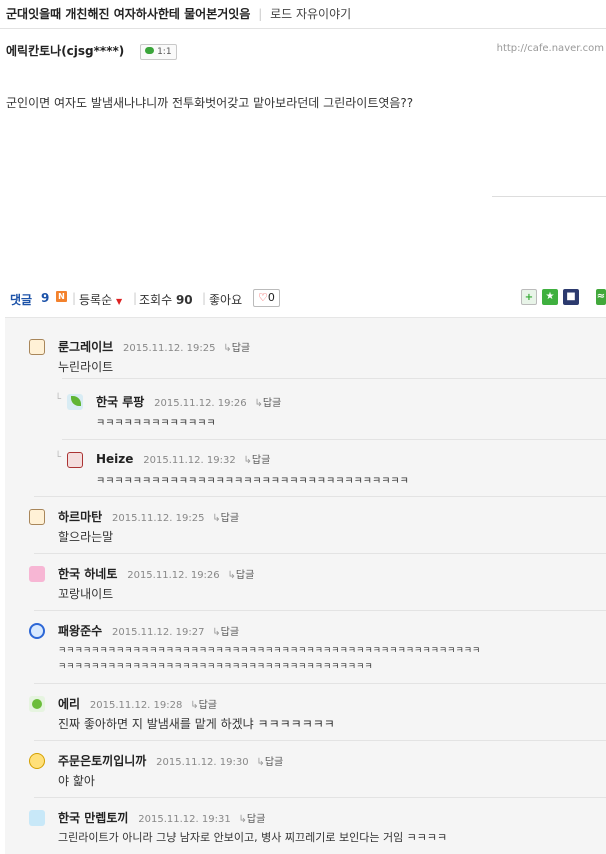 This screenshot has width=606, height=854. What do you see at coordinates (80, 517) in the screenshot?
I see `comment-nickname: 하르마탄` at bounding box center [80, 517].